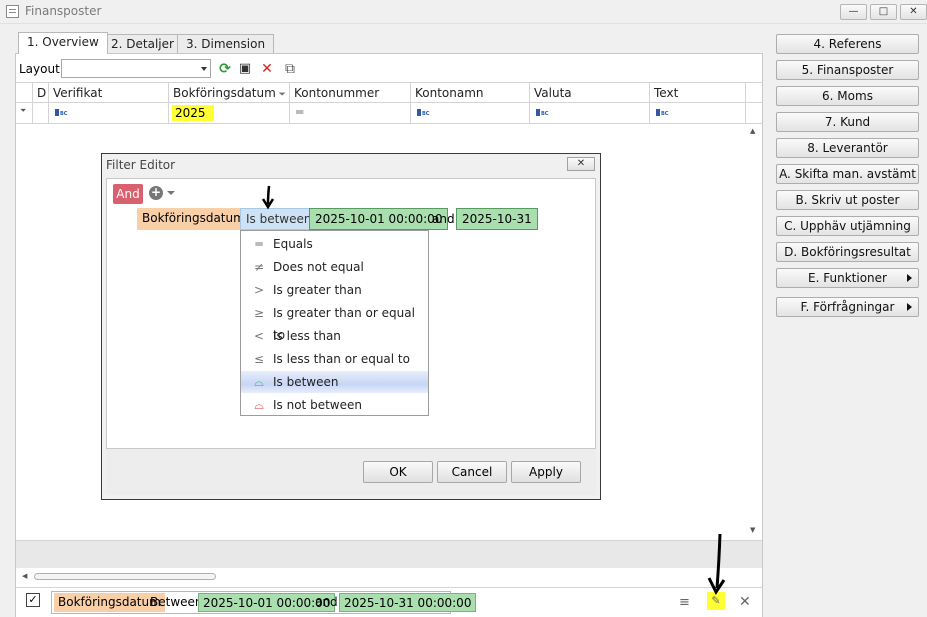  I want to click on delete-icon: ✕, so click(267, 69).